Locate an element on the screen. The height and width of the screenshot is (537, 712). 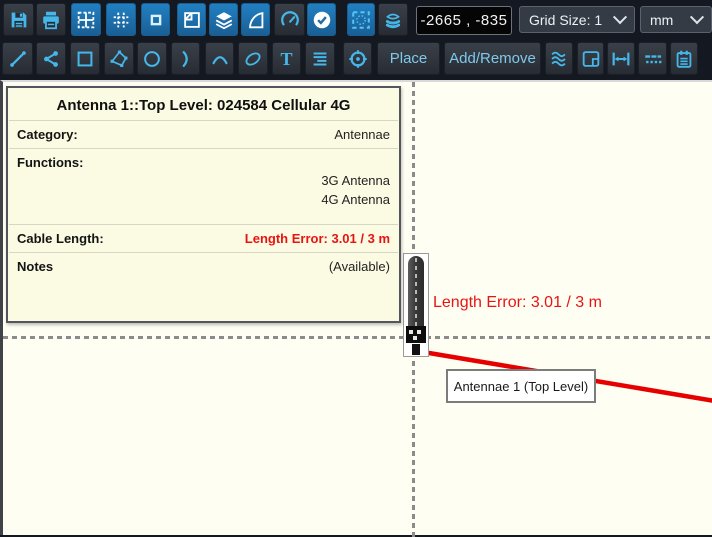
rectangle-icon is located at coordinates (85, 58).